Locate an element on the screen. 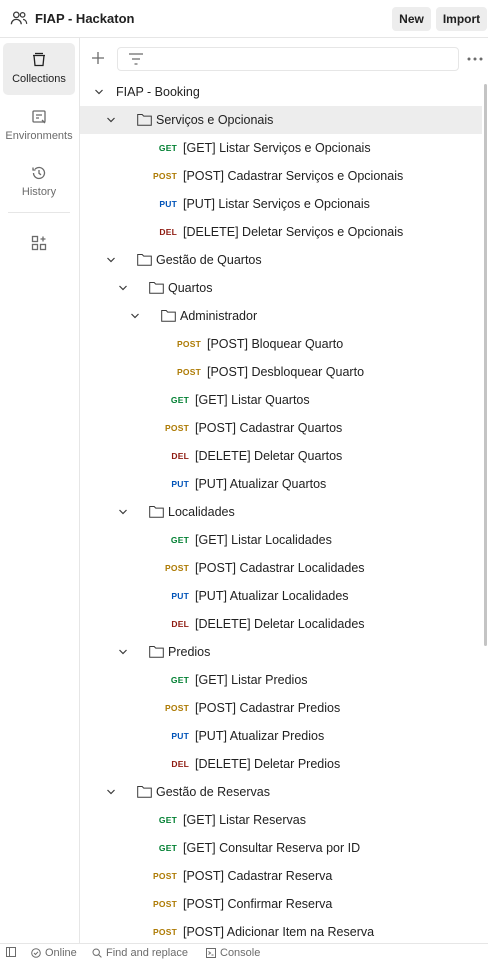  request-item: PUT [PUT] Atualizar Predios is located at coordinates (281, 736).